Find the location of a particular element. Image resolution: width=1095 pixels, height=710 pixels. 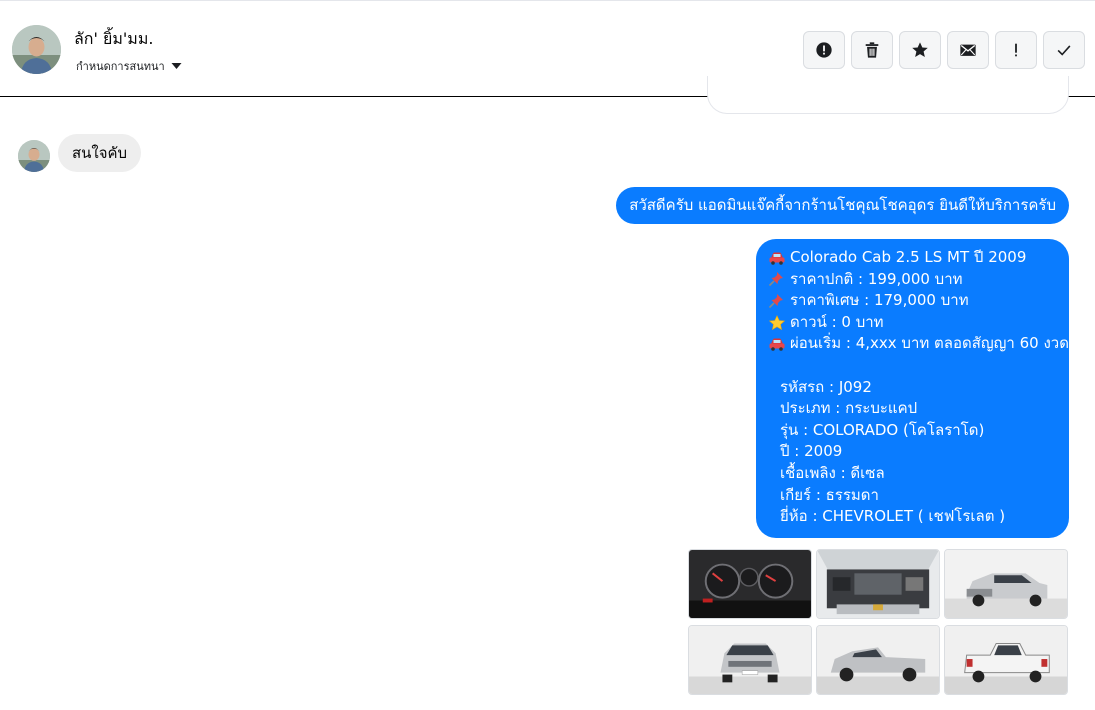

trash-icon is located at coordinates (872, 50).